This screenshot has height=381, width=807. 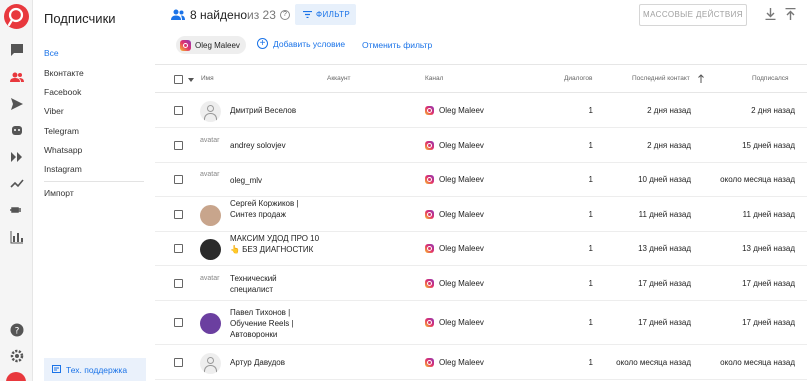 What do you see at coordinates (275, 180) in the screenshot?
I see `subscriber-name: oleg_mlv` at bounding box center [275, 180].